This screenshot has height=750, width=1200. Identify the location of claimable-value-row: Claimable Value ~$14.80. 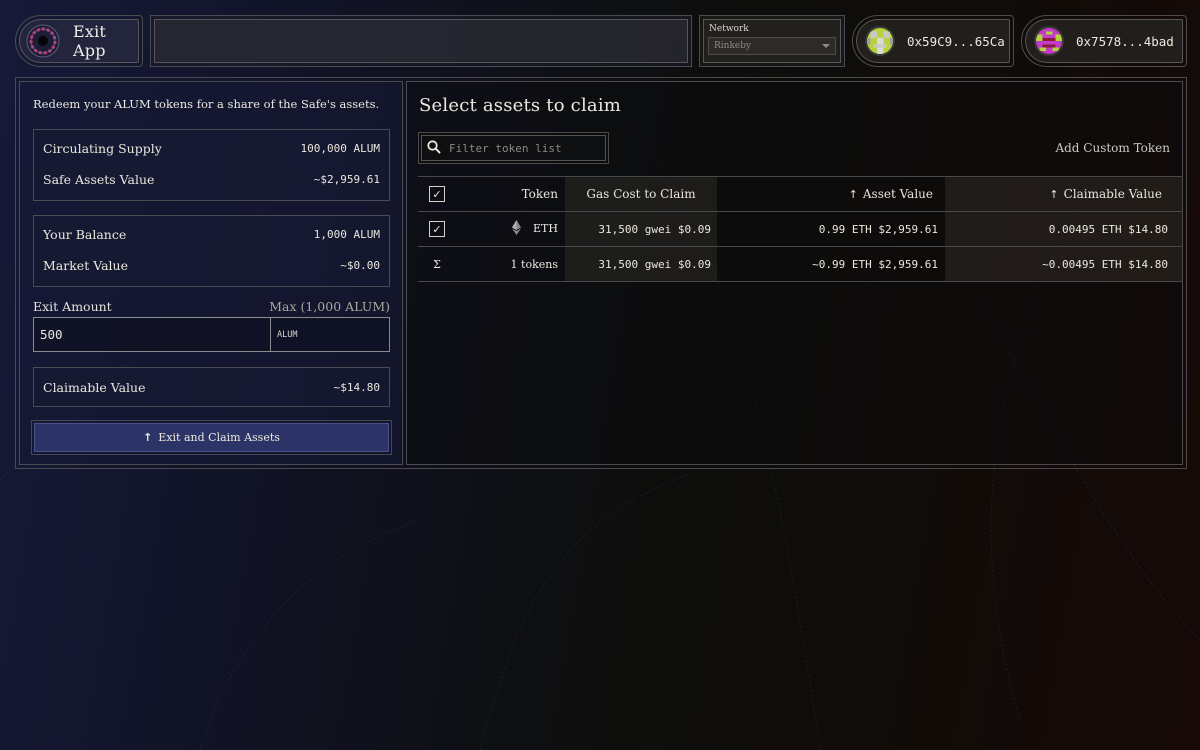
(211, 387).